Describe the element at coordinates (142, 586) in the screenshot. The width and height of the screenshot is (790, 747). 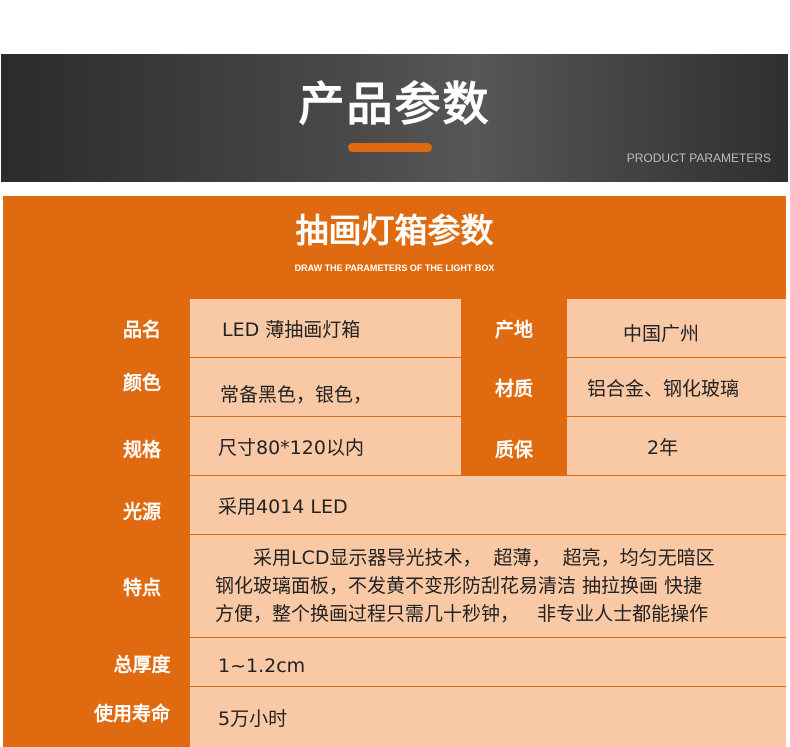
I see `label-features: 特点` at that location.